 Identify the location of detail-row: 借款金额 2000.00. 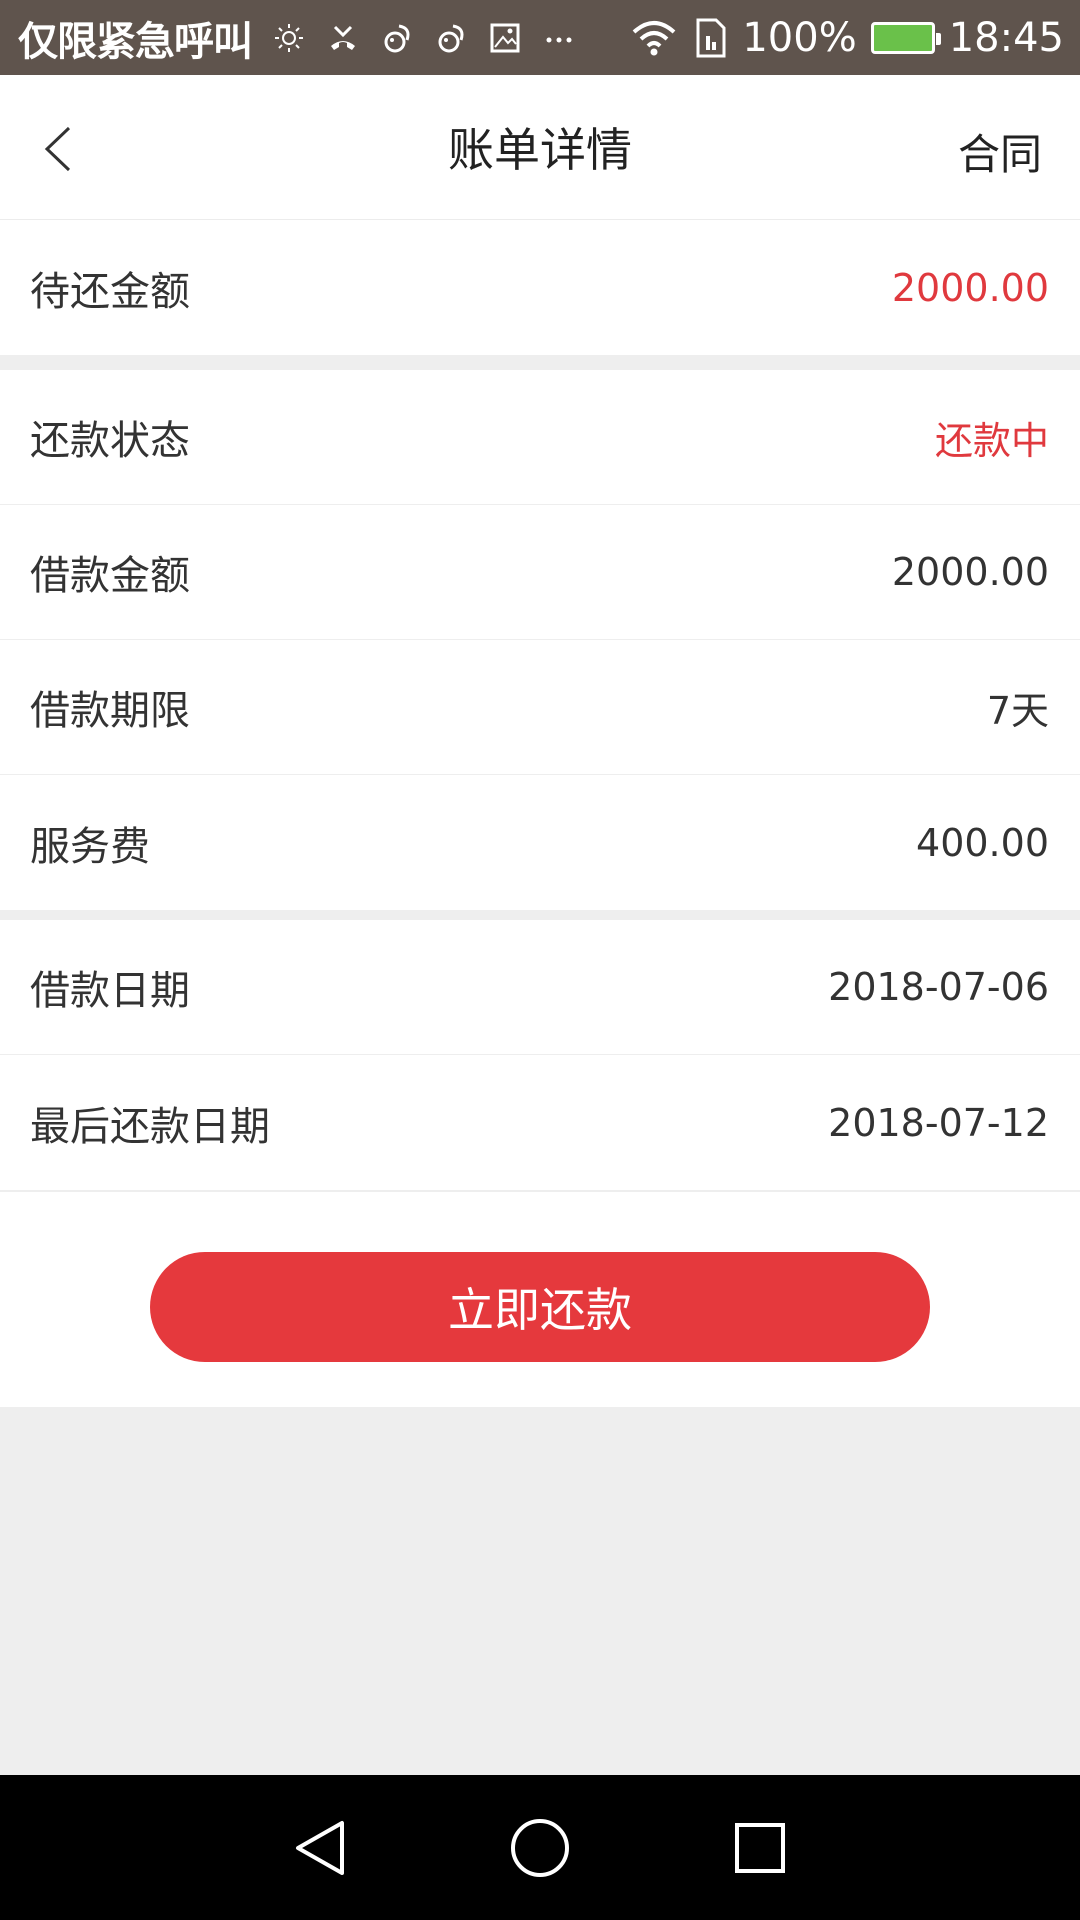
(540, 572).